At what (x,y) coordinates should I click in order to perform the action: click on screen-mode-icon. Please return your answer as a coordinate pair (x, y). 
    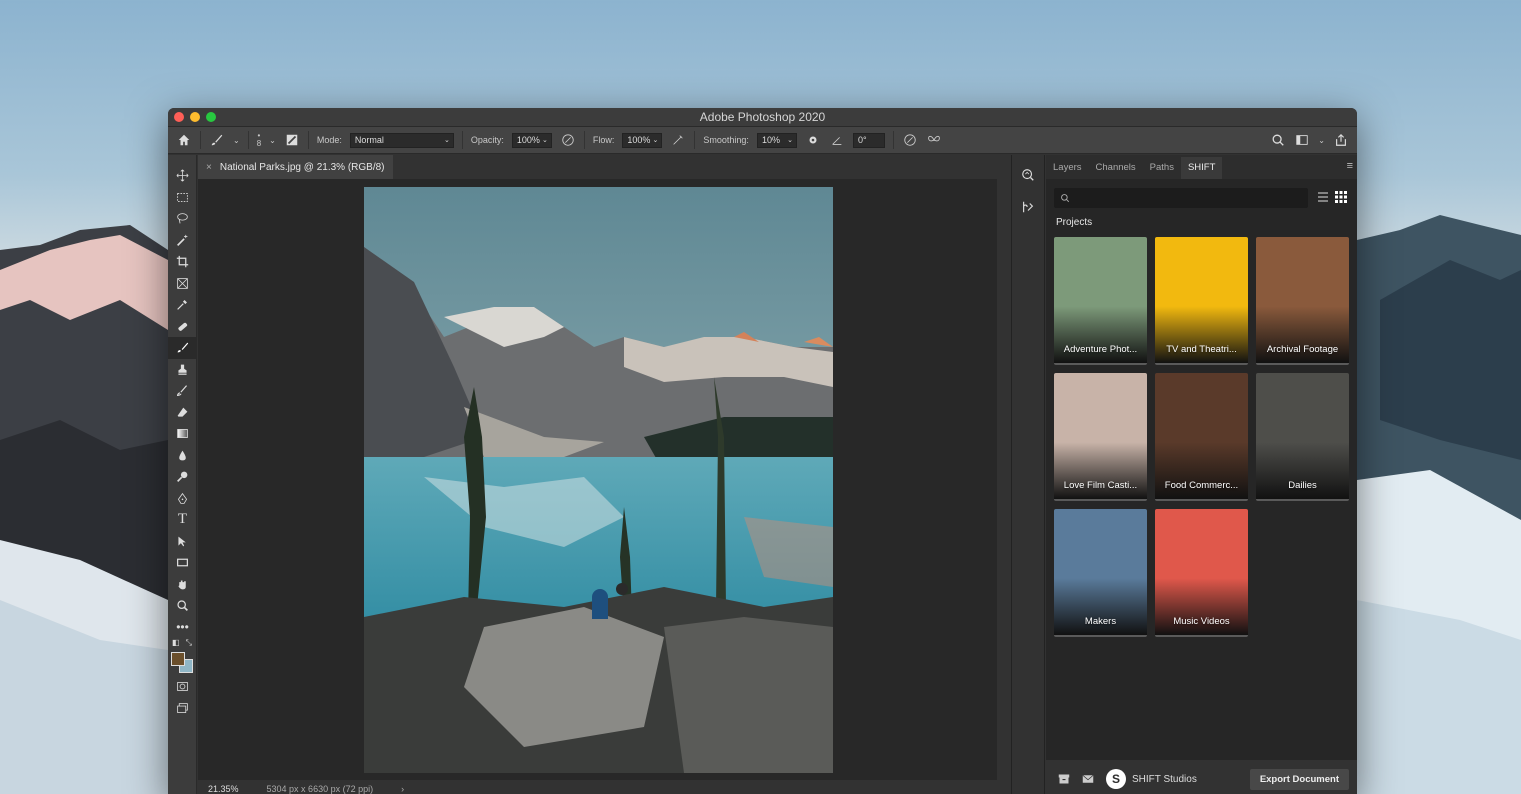
    Looking at the image, I should click on (182, 709).